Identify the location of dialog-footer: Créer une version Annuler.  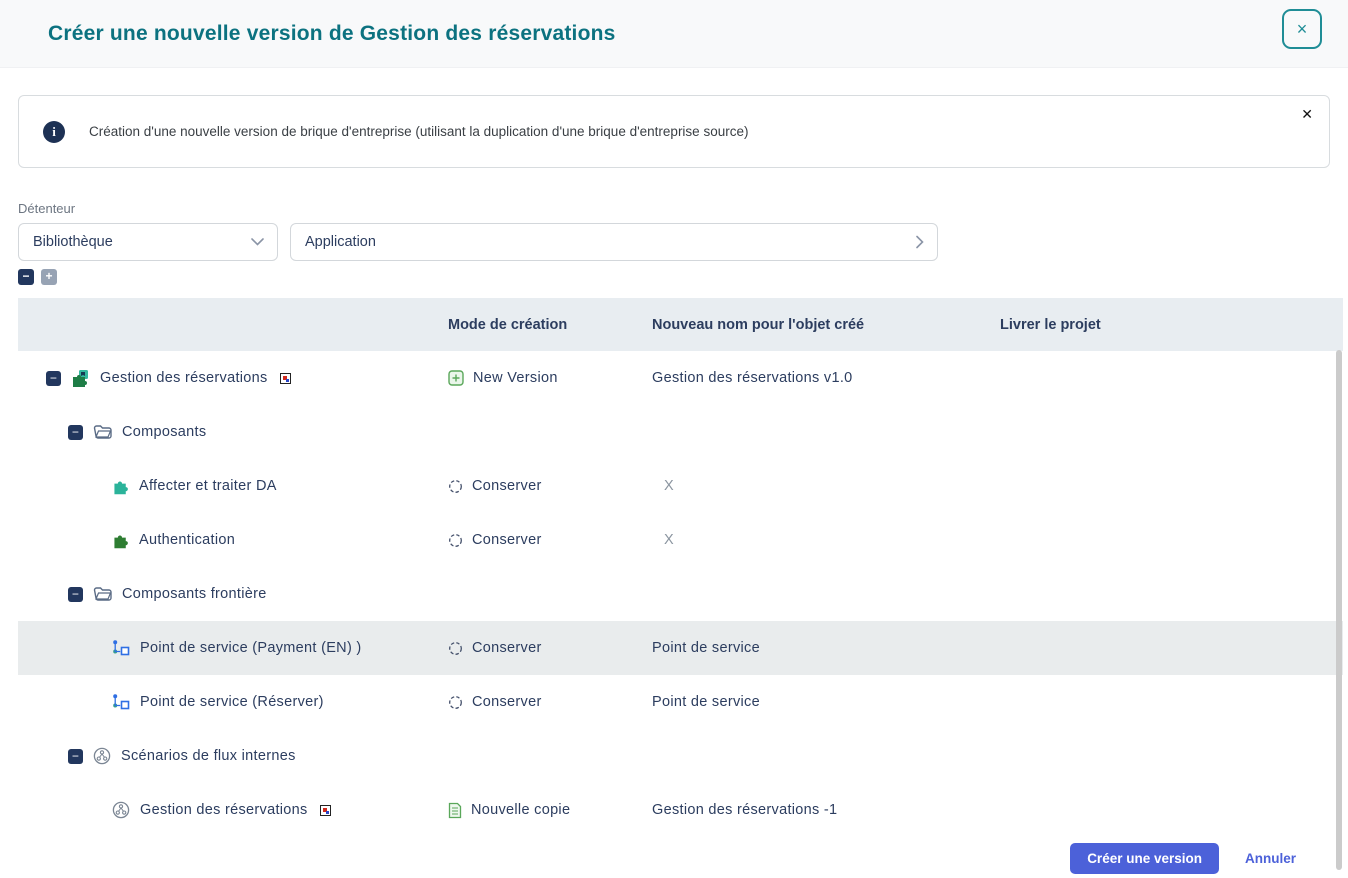
(648, 858).